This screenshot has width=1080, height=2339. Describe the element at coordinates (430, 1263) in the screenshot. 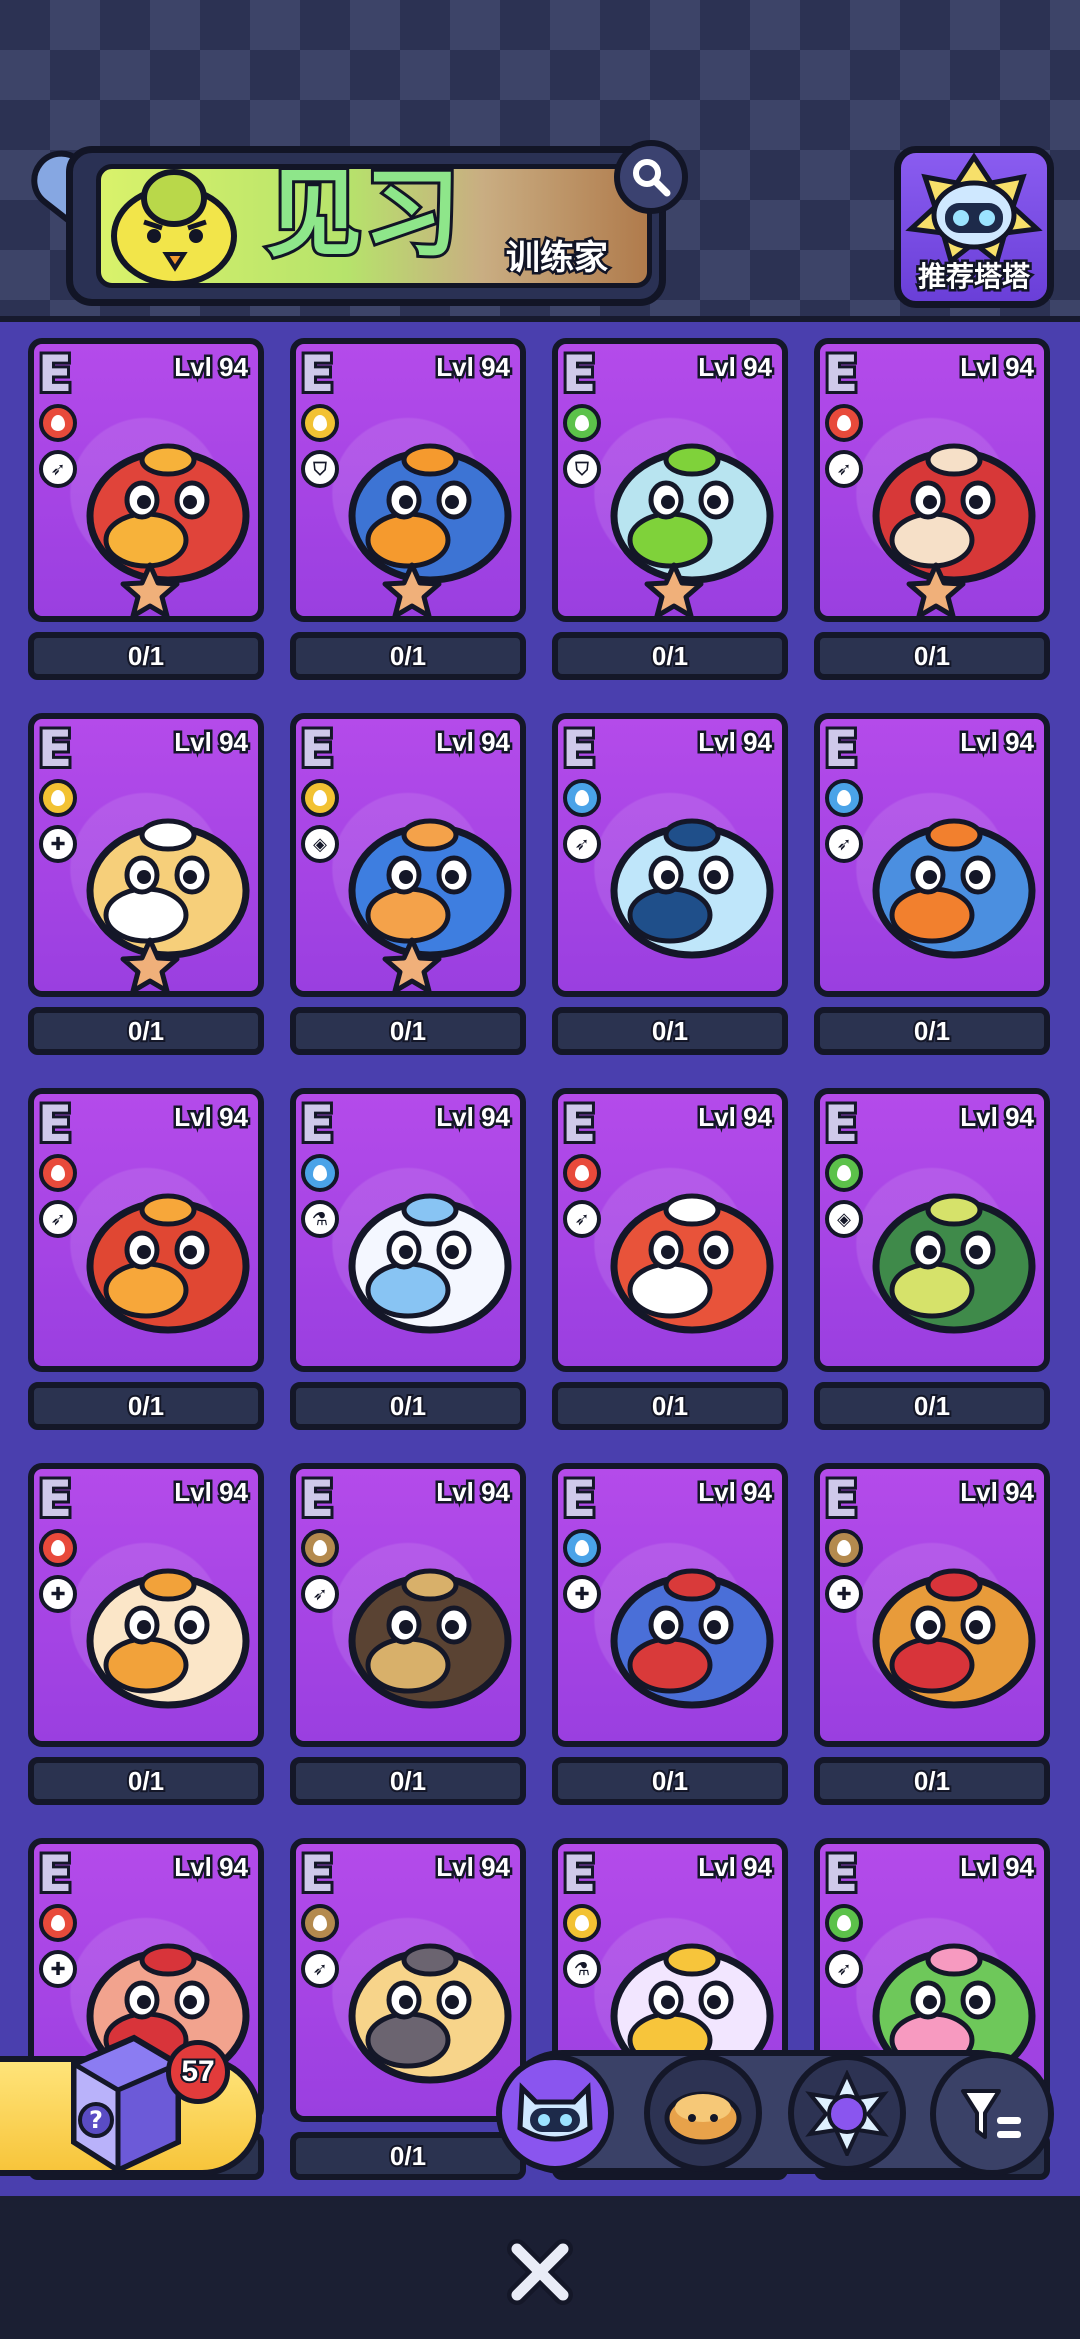

I see `ghost-bunny-icon` at that location.